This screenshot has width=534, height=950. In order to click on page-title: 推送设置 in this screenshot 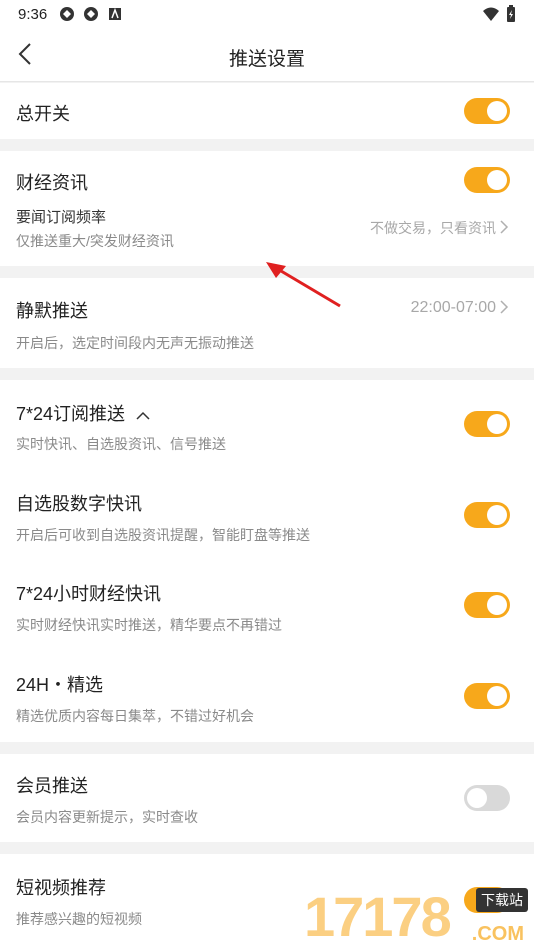, I will do `click(266, 59)`.